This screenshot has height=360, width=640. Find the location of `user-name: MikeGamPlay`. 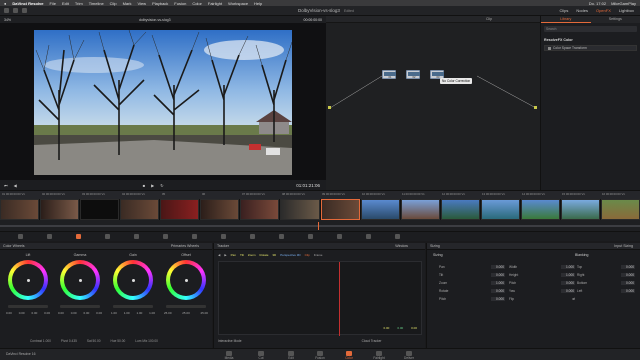

user-name: MikeGamPlay is located at coordinates (623, 3).